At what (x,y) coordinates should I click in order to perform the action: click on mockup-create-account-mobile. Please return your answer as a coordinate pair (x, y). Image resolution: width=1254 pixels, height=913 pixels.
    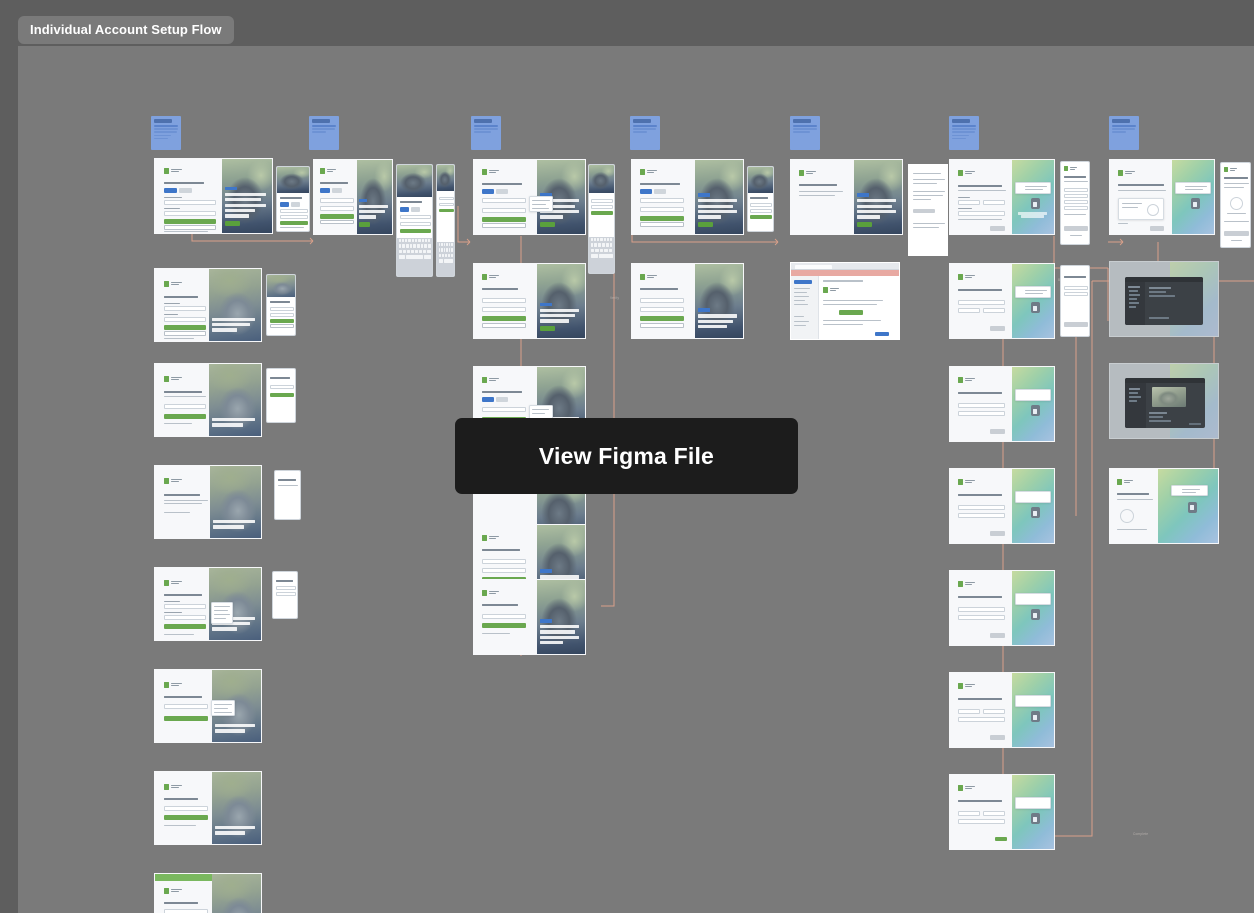
    Looking at the image, I should click on (293, 199).